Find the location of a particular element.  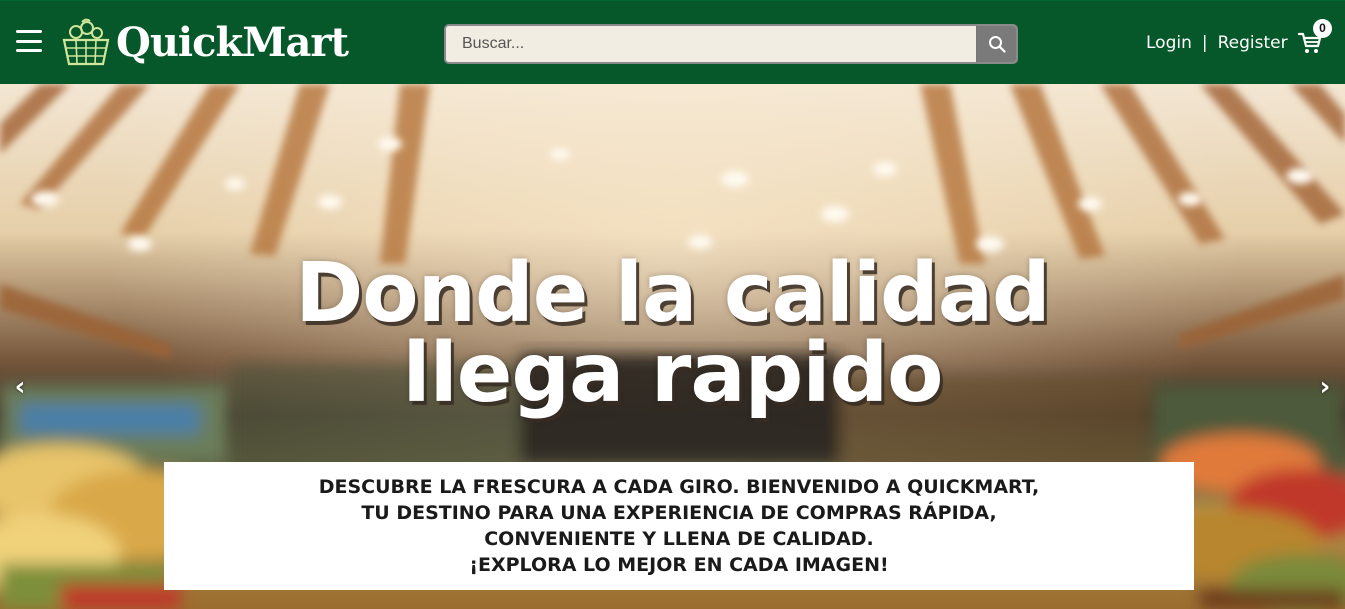

cart-count-badge: 0 is located at coordinates (1322, 28).